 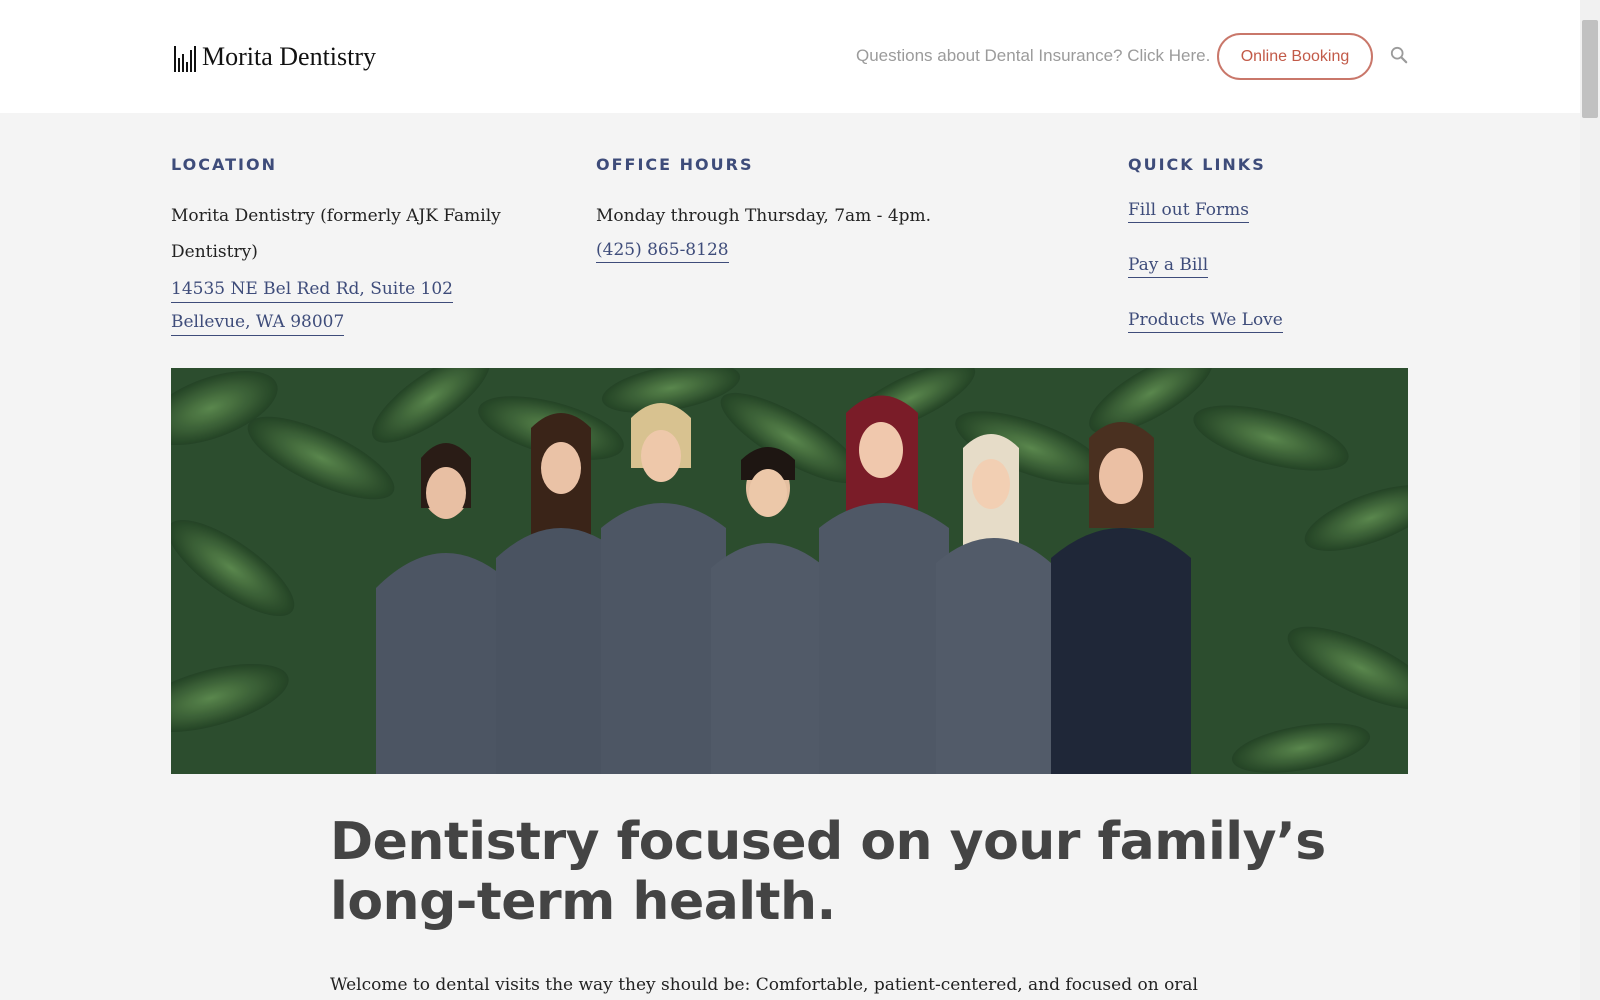 I want to click on location-heading: LOCATION, so click(x=224, y=164).